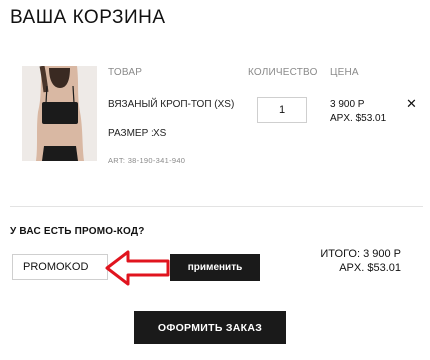  I want to click on product-article-number: ART: 38-190-341-940, so click(147, 160).